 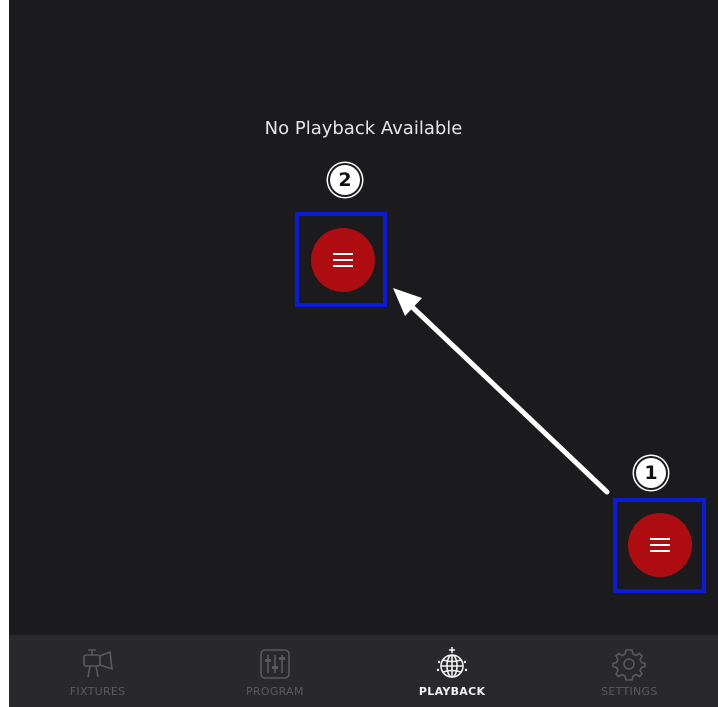 What do you see at coordinates (452, 662) in the screenshot?
I see `disco-ball-icon` at bounding box center [452, 662].